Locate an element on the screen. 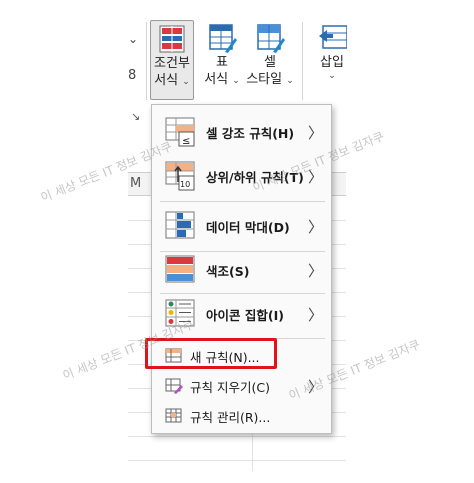 This screenshot has height=483, width=474. cell-style-icon is located at coordinates (271, 38).